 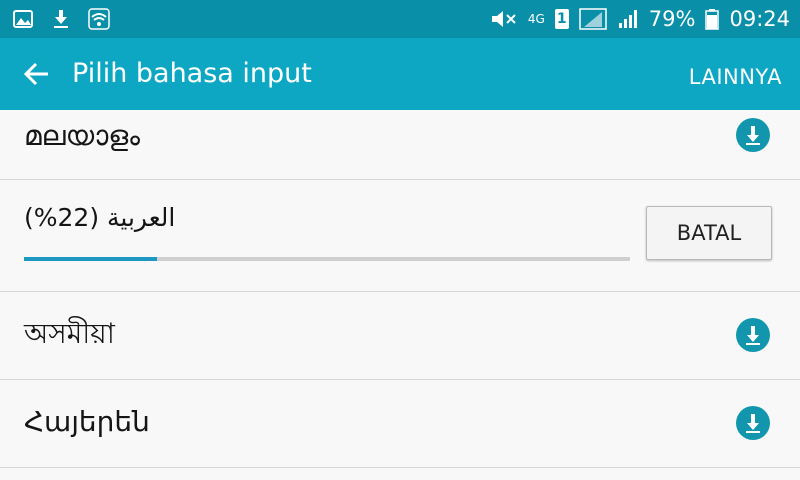 I want to click on status-right-icons: 4G 1 79% 09:24, so click(x=639, y=19).